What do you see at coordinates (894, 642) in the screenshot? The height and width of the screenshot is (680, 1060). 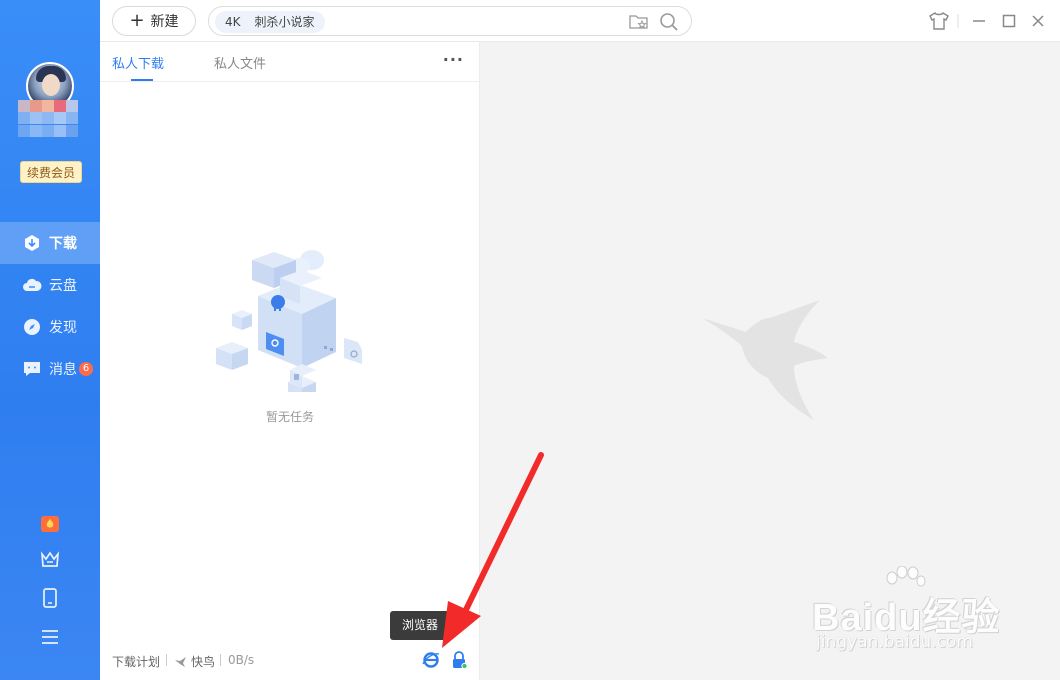 I see `watermark-url: jingyan.baidu.com` at bounding box center [894, 642].